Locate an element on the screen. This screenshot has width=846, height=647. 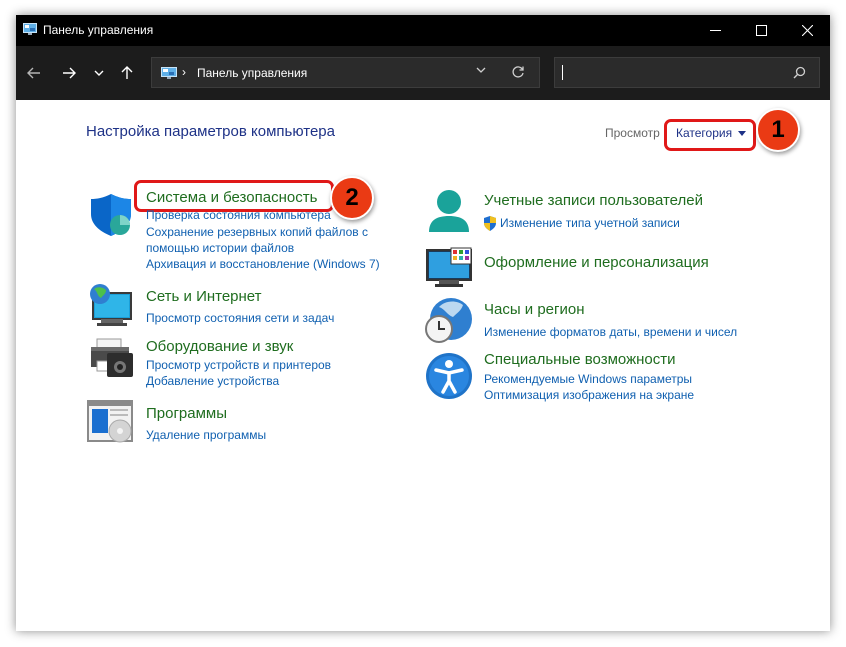
link-optimize-display: Оптимизация изображения на экране is located at coordinates (589, 395).